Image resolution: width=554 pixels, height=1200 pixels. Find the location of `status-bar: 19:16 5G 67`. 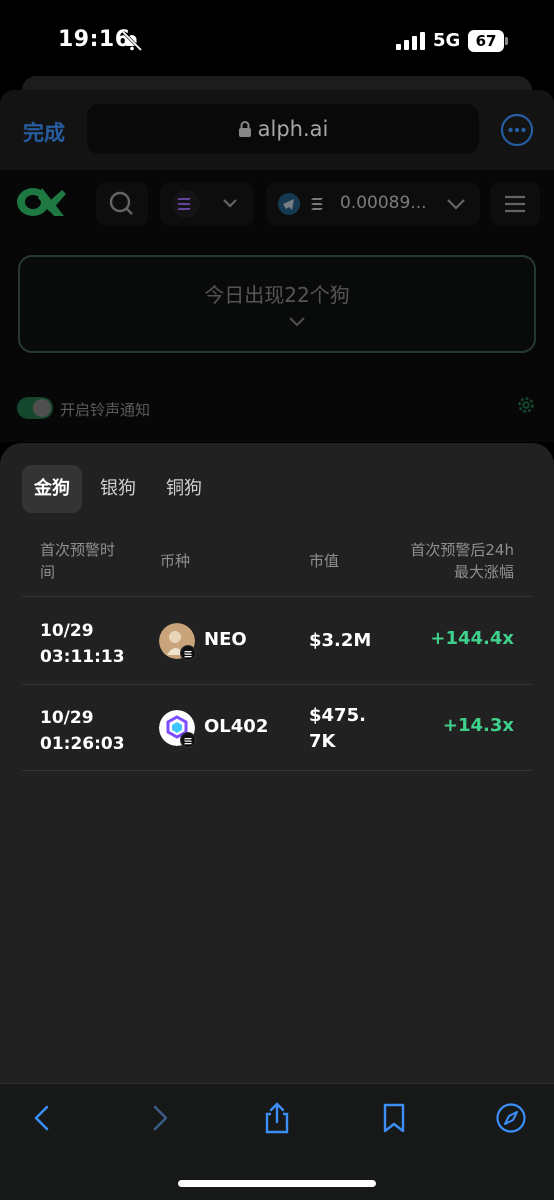

status-bar: 19:16 5G 67 is located at coordinates (277, 40).